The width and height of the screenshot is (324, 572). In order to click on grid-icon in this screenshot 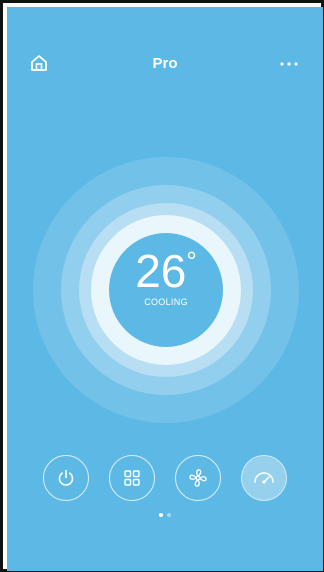, I will do `click(132, 478)`.